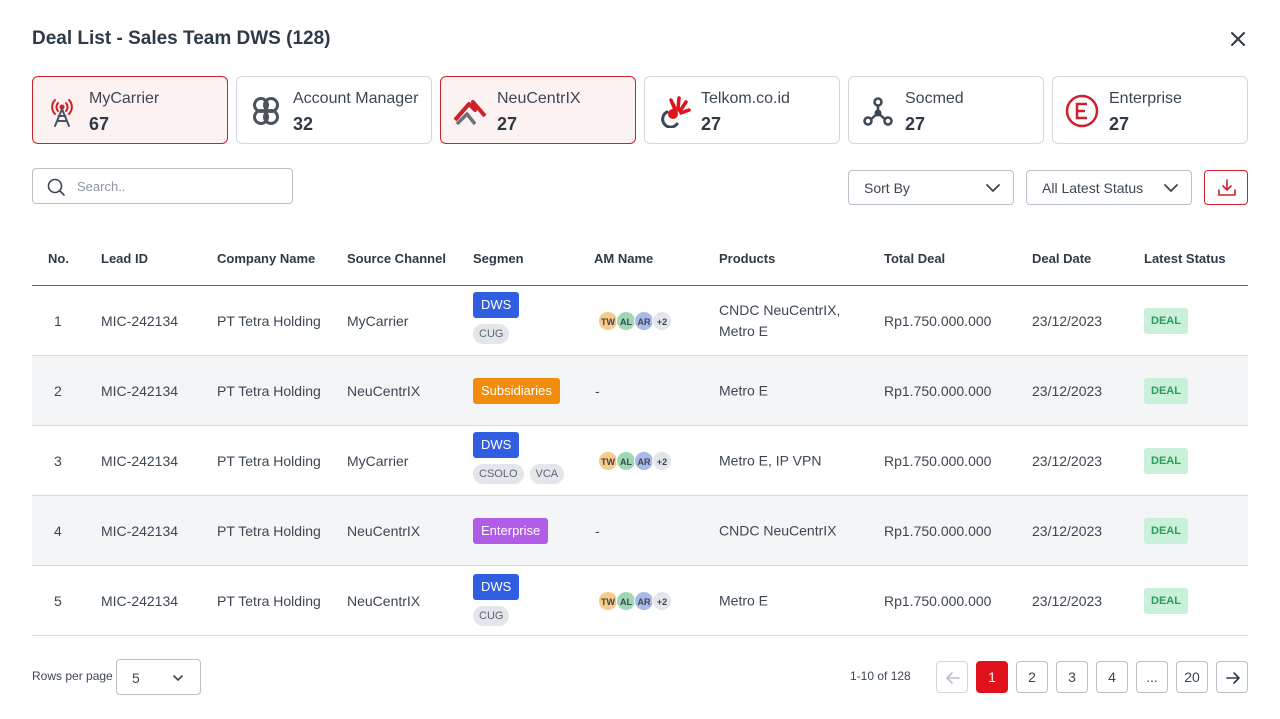 This screenshot has height=719, width=1280. Describe the element at coordinates (946, 110) in the screenshot. I see `channel-card-socmed: Socmed 27` at that location.